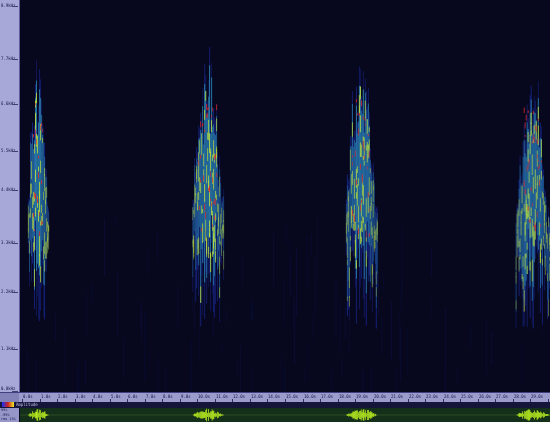 The width and height of the screenshot is (550, 422). What do you see at coordinates (15, 59) in the screenshot?
I see `frequency-tick-mark` at bounding box center [15, 59].